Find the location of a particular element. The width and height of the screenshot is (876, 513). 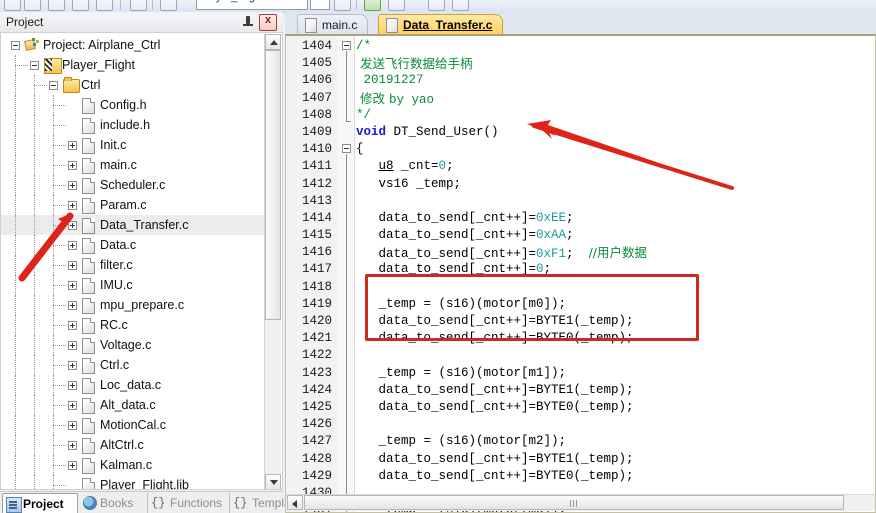

editor-tab-main-c: main.c is located at coordinates (333, 24).